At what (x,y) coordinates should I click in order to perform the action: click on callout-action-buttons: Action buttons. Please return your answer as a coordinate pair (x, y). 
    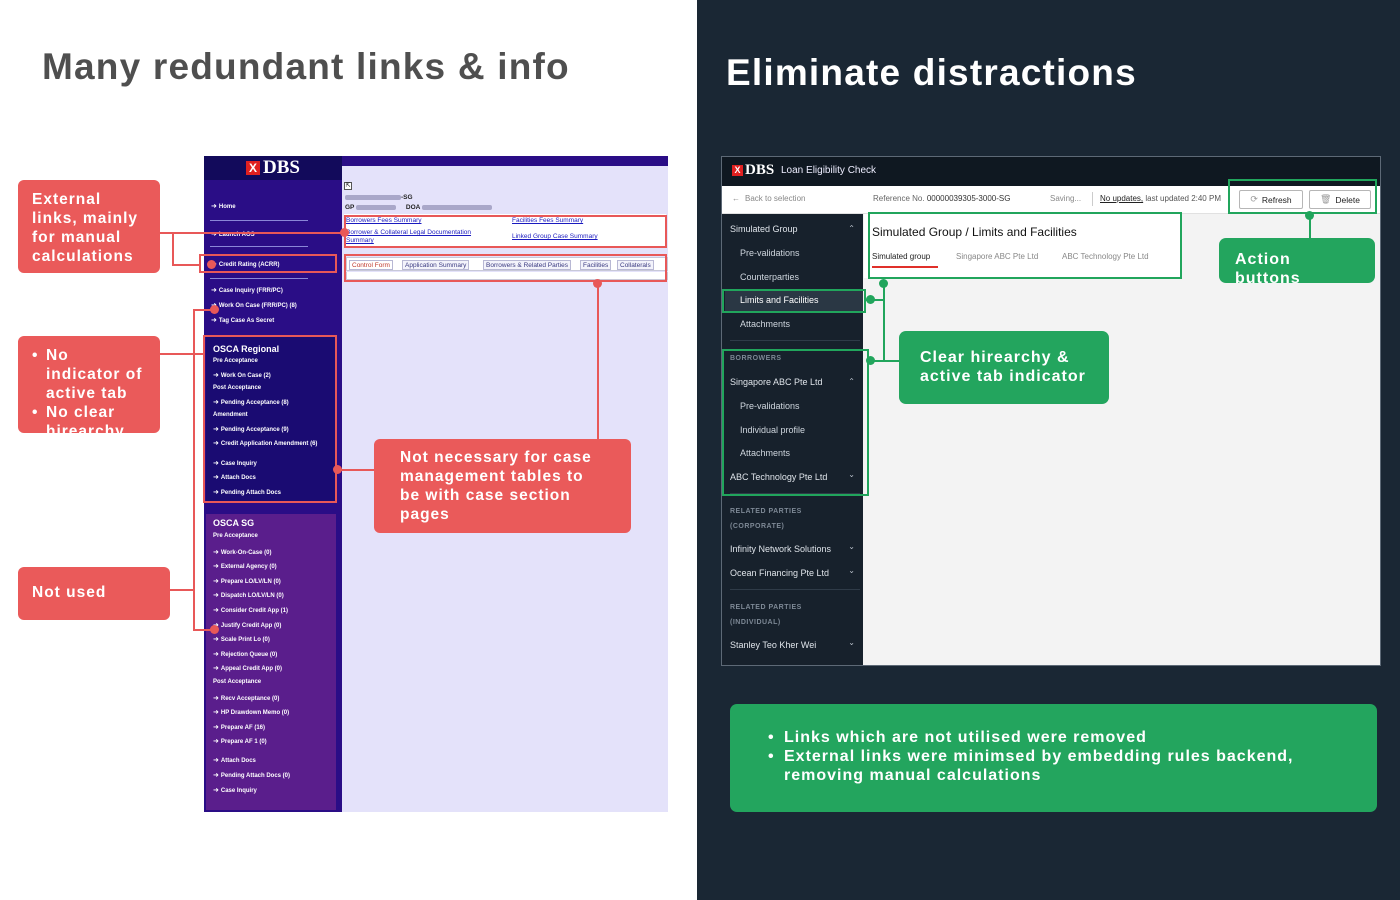
    Looking at the image, I should click on (1297, 262).